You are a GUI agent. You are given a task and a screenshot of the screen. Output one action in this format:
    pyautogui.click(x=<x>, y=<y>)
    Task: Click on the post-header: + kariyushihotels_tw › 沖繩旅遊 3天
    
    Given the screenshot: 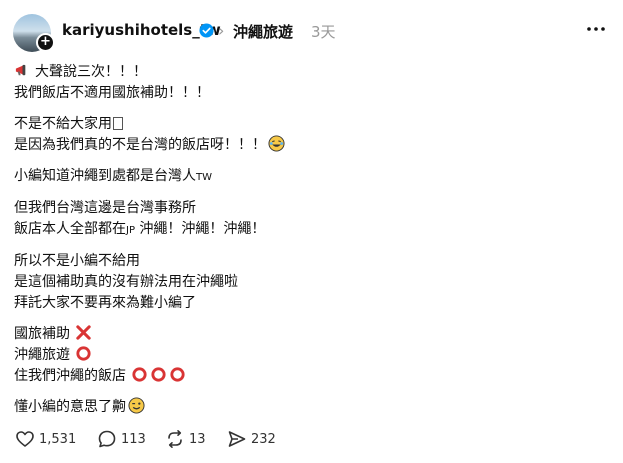 What is the action you would take?
    pyautogui.click(x=311, y=34)
    